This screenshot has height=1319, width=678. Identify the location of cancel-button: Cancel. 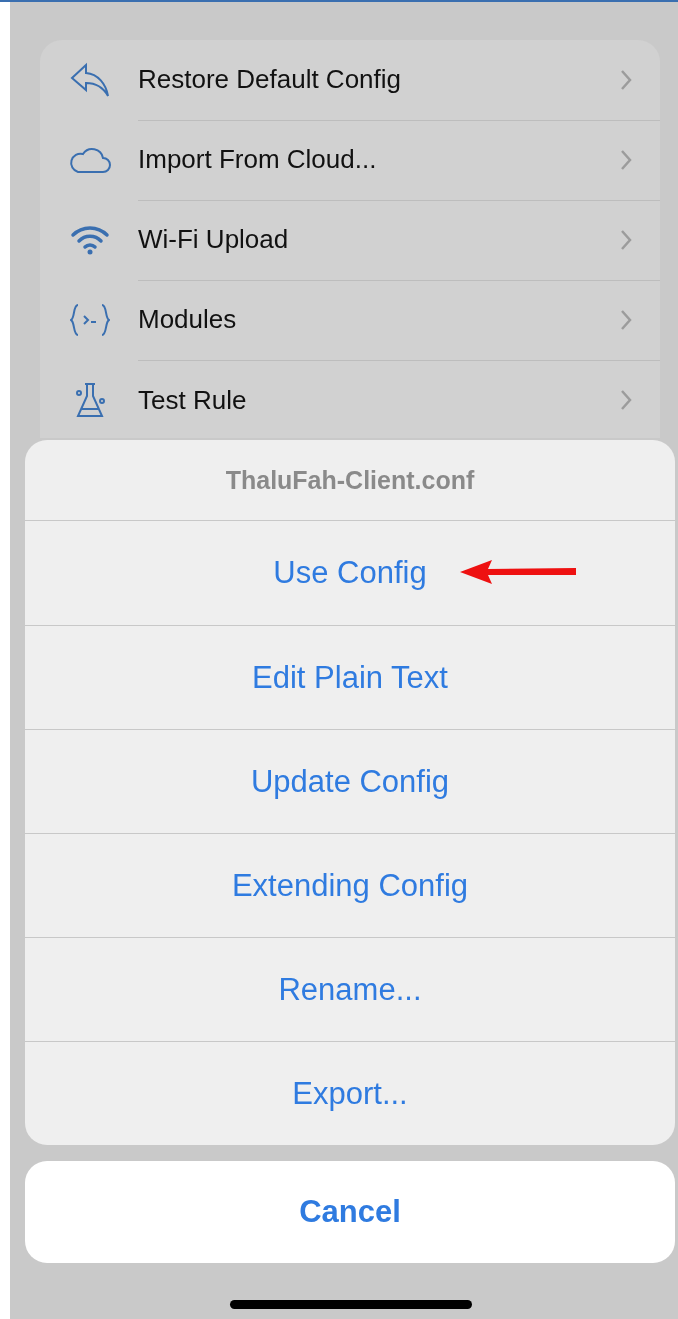
(350, 1212).